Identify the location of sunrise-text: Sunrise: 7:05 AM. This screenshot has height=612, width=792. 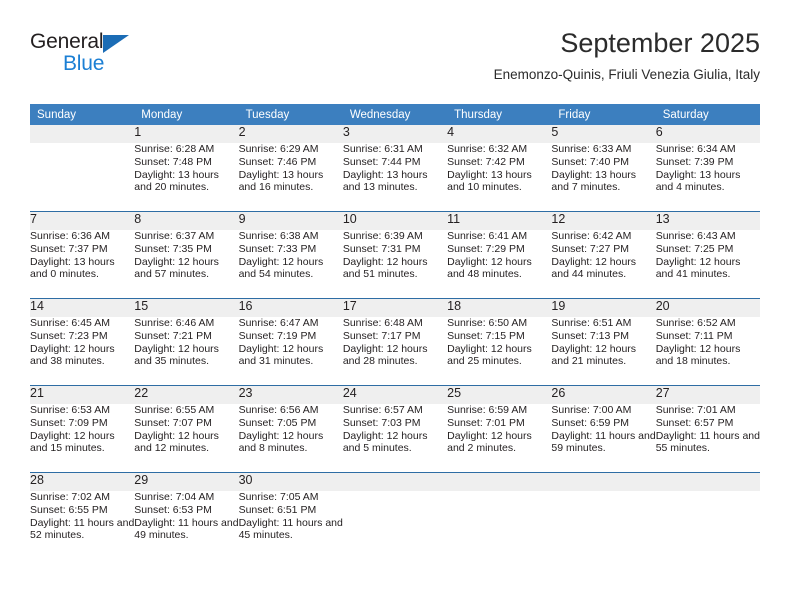
(278, 497).